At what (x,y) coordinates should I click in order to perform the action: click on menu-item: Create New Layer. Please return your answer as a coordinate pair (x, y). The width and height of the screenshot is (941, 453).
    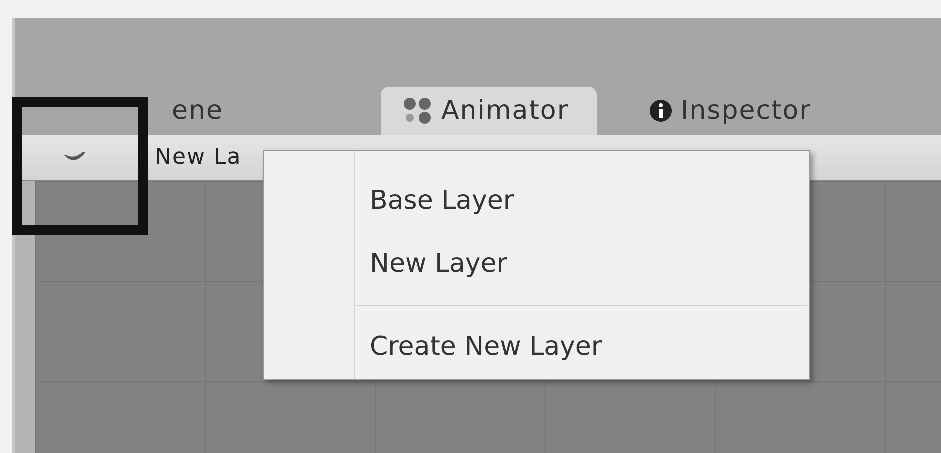
    Looking at the image, I should click on (536, 347).